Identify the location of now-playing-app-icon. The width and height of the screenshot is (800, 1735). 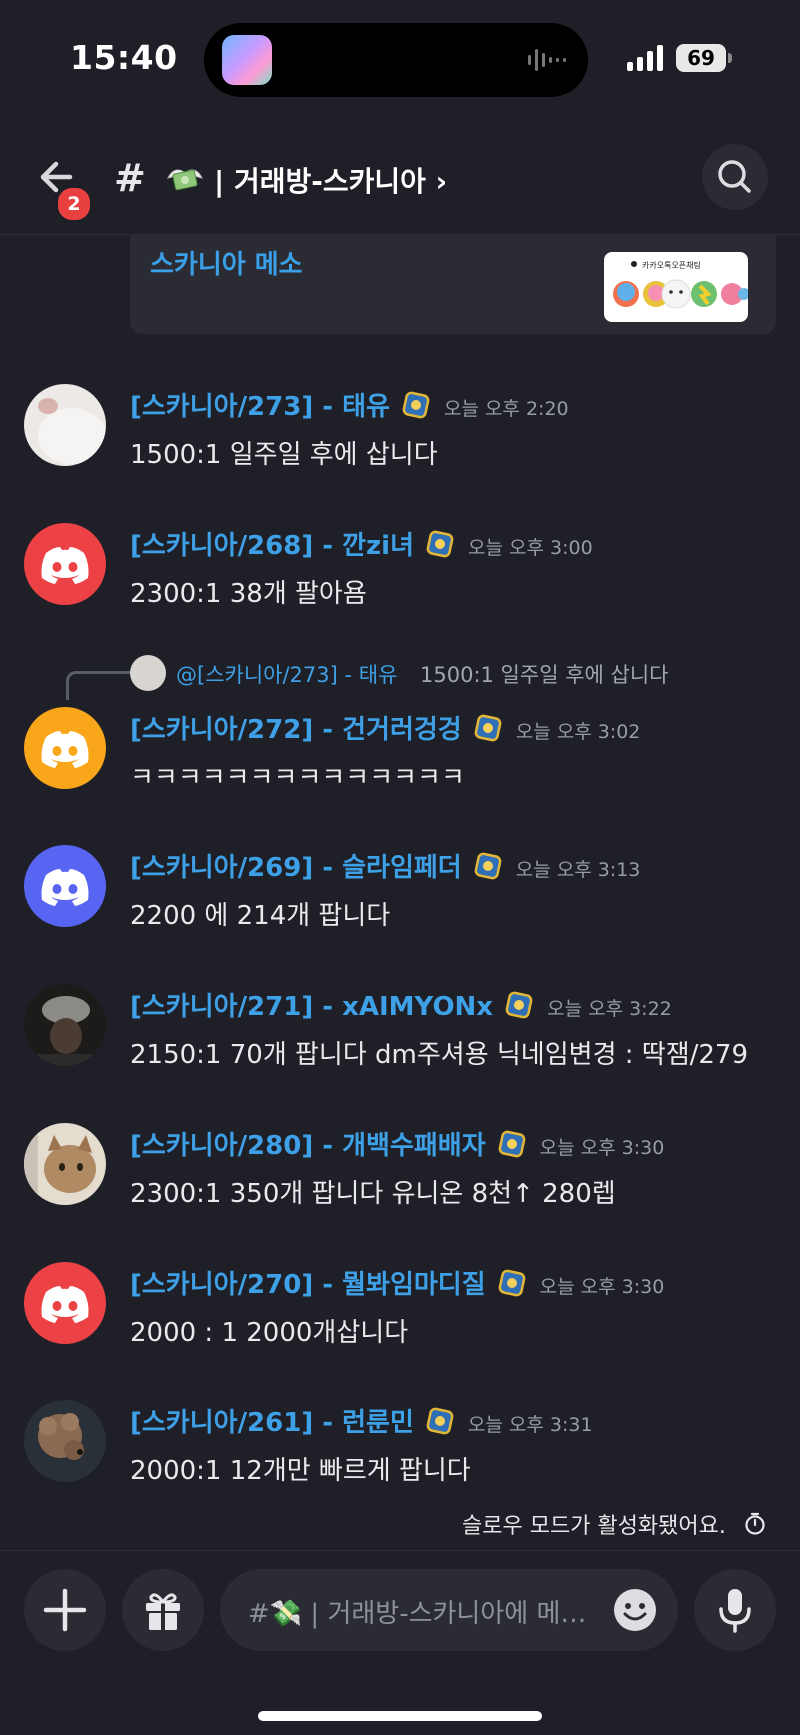
(247, 60).